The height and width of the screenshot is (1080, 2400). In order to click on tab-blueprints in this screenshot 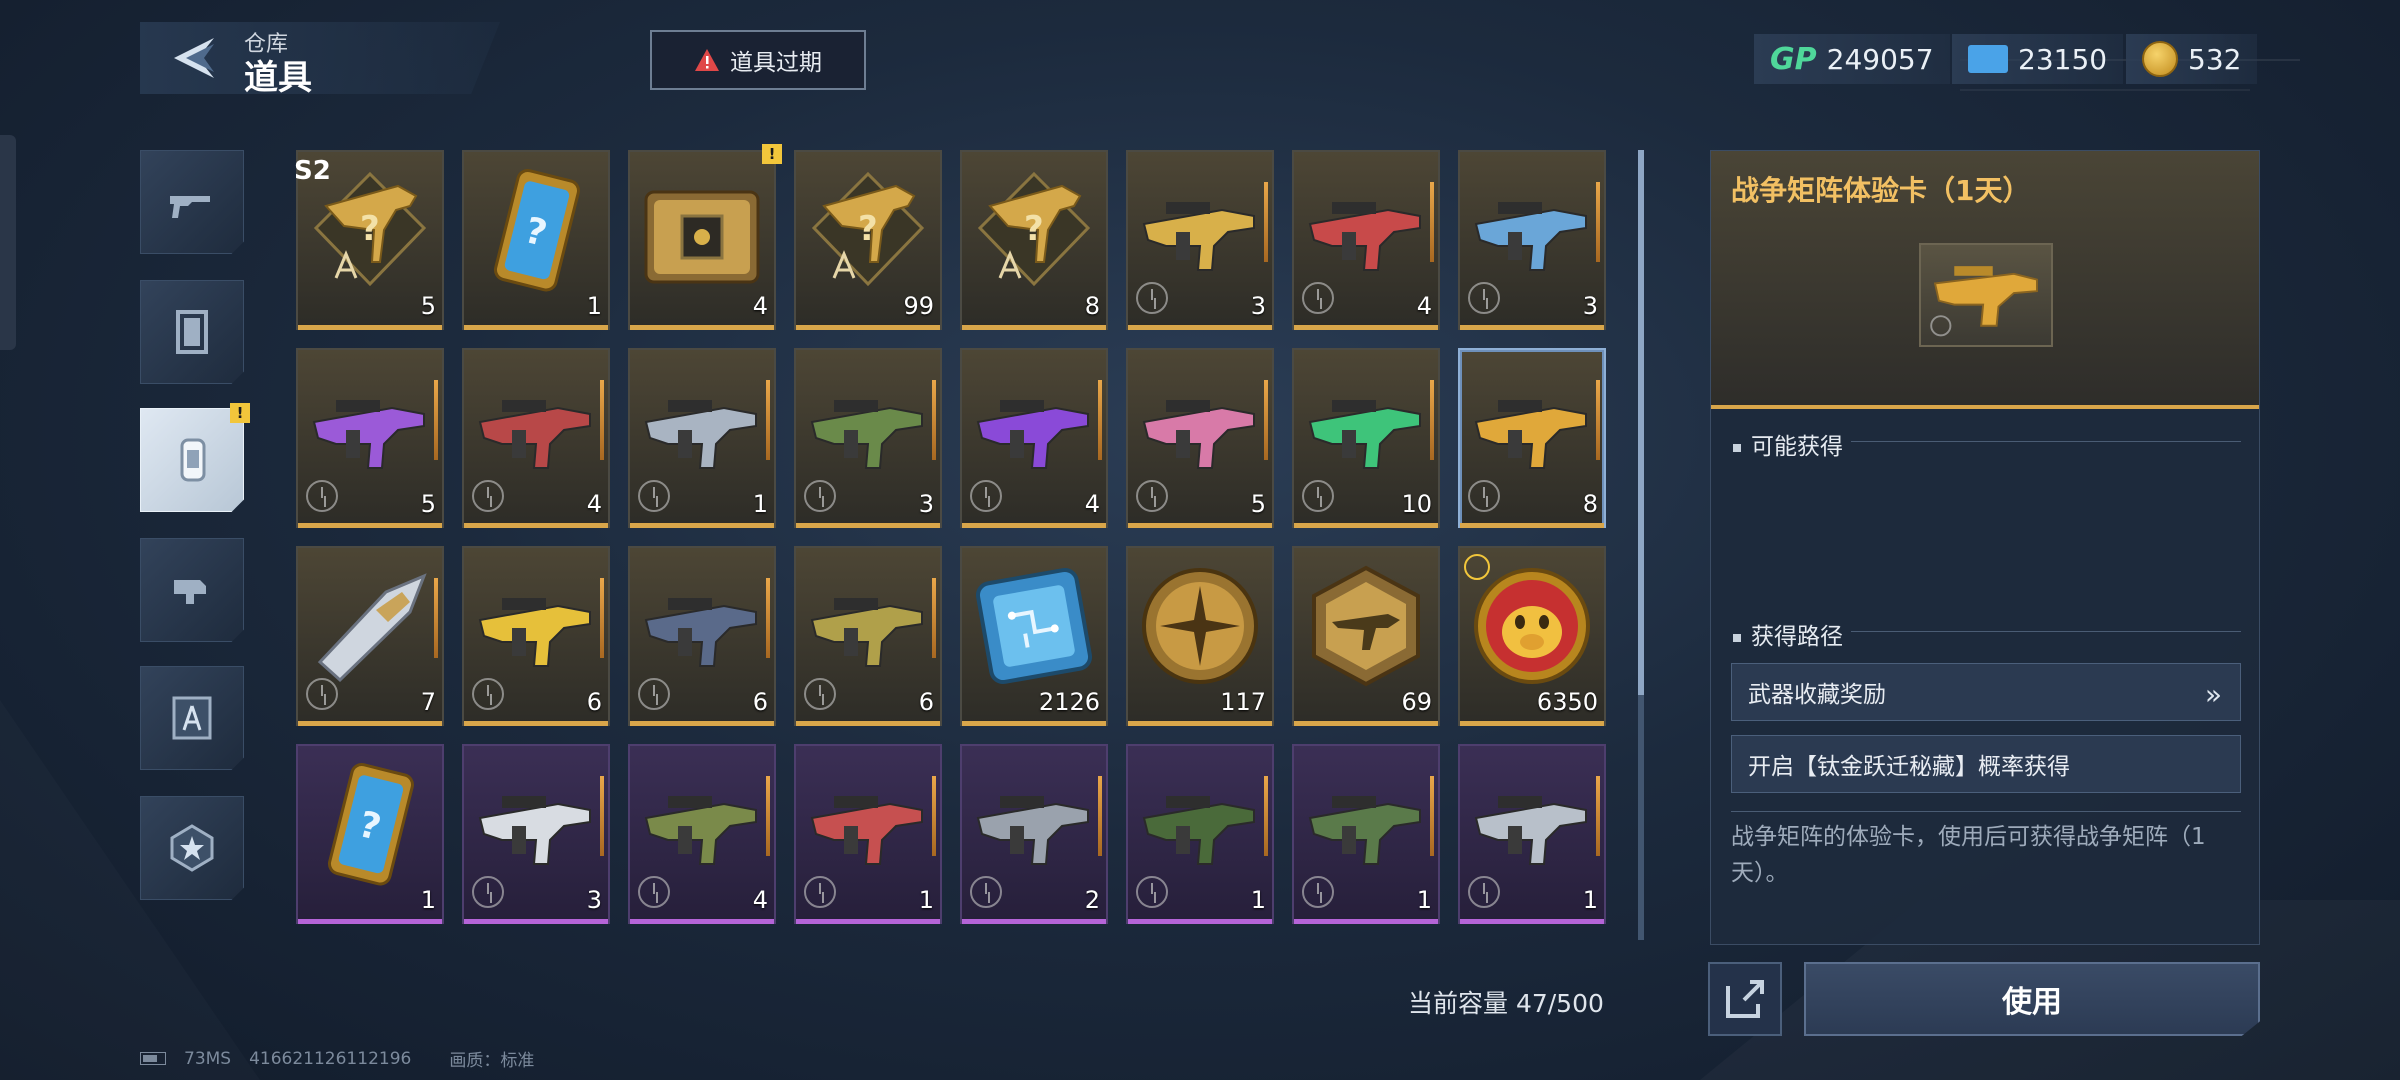, I will do `click(192, 718)`.